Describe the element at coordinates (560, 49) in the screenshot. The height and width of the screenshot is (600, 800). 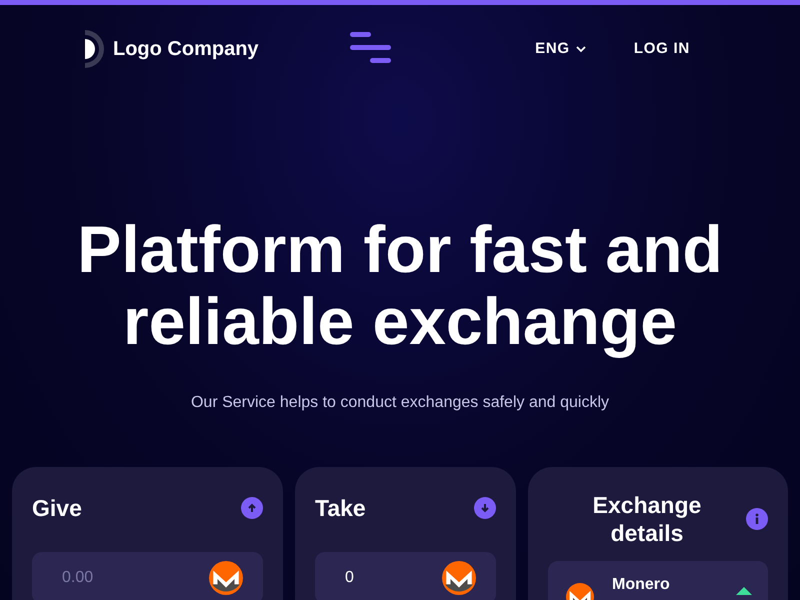
I see `language-selector: ENG` at that location.